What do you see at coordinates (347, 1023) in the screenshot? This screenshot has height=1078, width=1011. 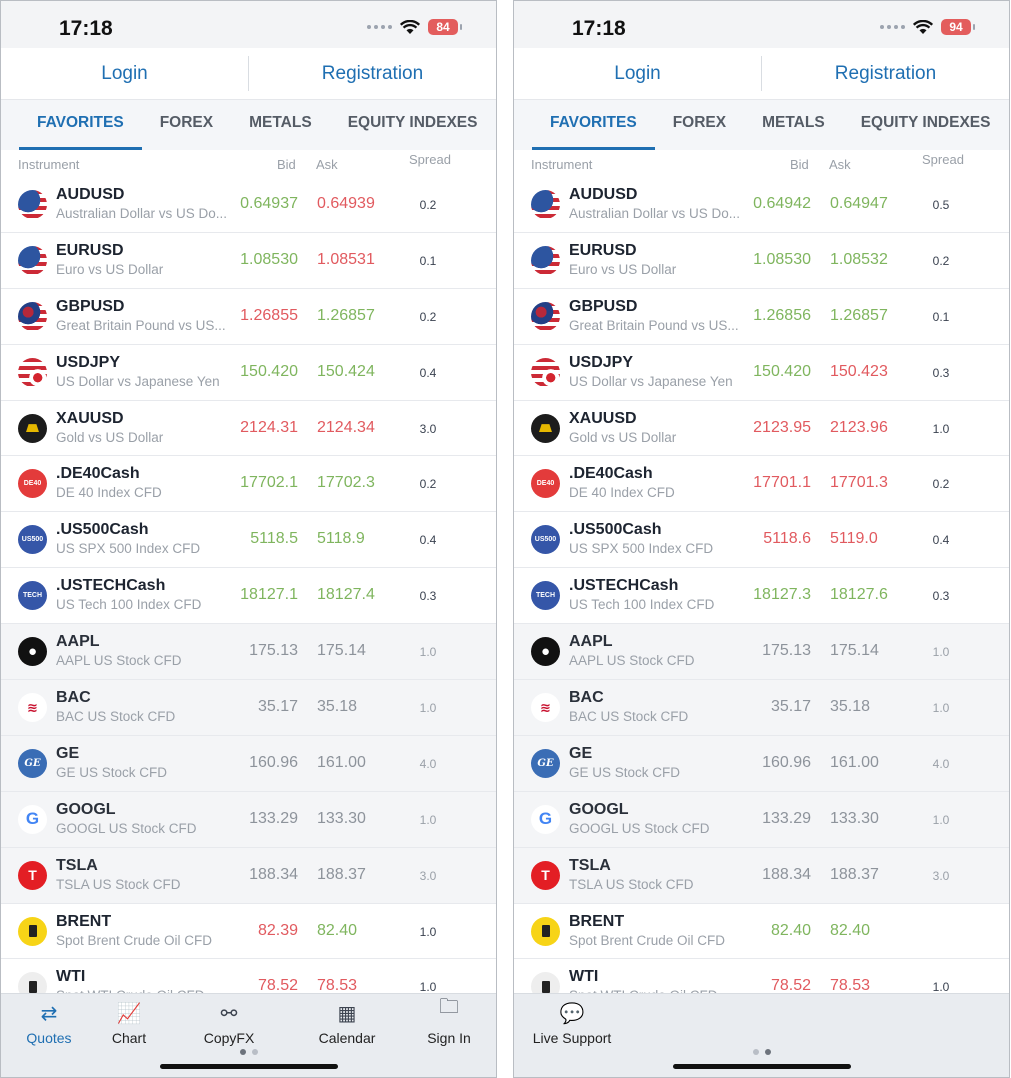 I see `nav-item-calendar: ▦ Calendar` at bounding box center [347, 1023].